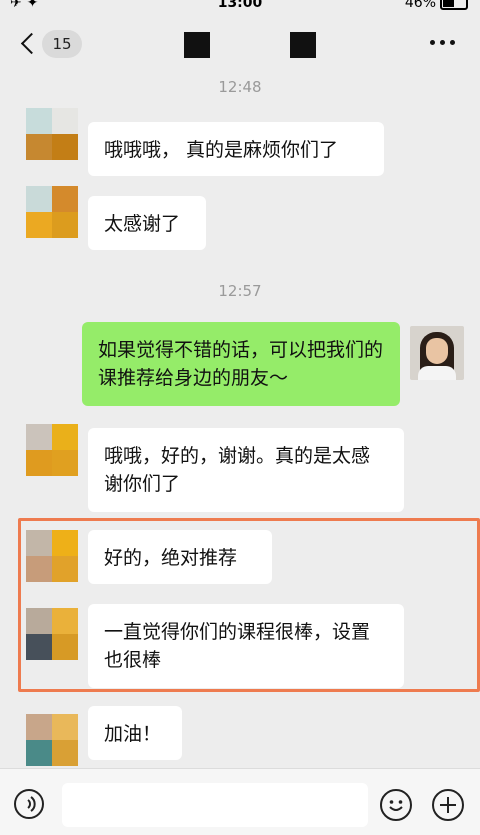  I want to click on more-button, so click(443, 43).